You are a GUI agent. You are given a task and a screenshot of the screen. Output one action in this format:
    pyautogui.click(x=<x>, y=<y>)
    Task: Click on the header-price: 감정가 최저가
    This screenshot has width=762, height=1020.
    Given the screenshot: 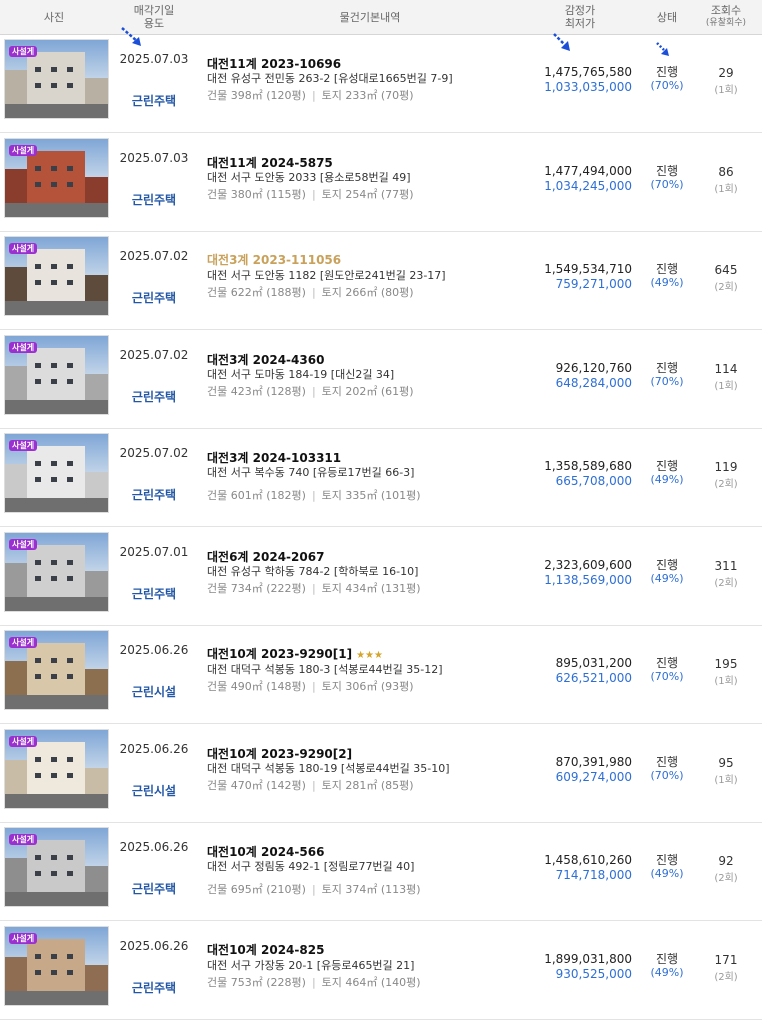 What is the action you would take?
    pyautogui.click(x=580, y=17)
    